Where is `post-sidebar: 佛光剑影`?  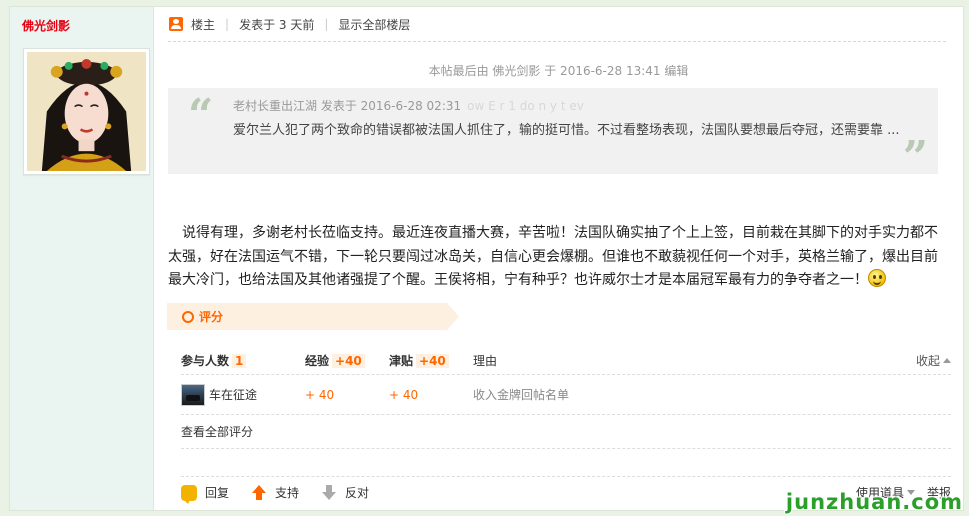 post-sidebar: 佛光剑影 is located at coordinates (82, 258).